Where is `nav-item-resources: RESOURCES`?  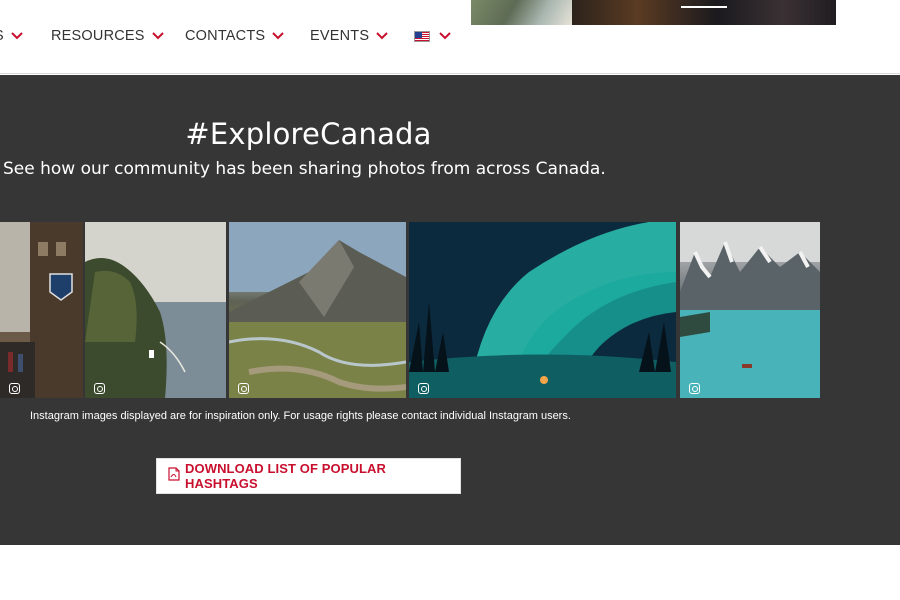 nav-item-resources: RESOURCES is located at coordinates (108, 36).